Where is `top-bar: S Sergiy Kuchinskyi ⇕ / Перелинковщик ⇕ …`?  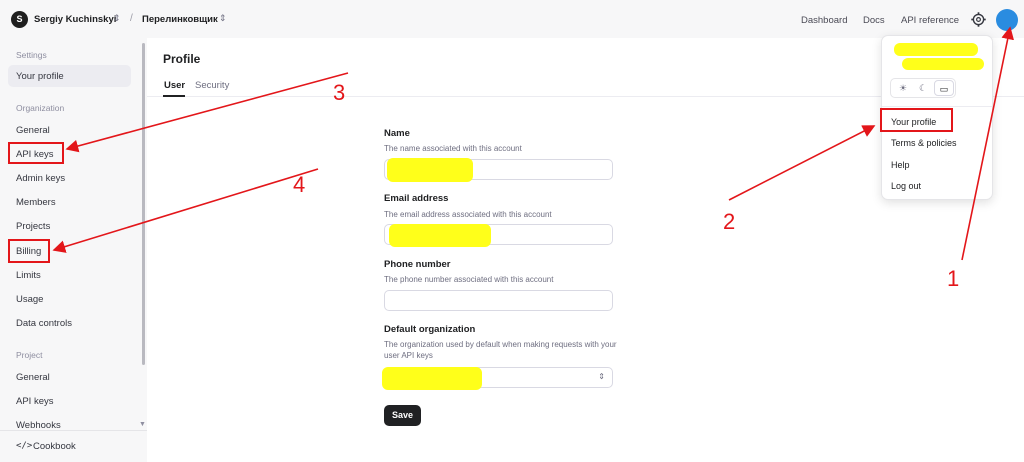 top-bar: S Sergiy Kuchinskyi ⇕ / Перелинковщик ⇕ … is located at coordinates (512, 19).